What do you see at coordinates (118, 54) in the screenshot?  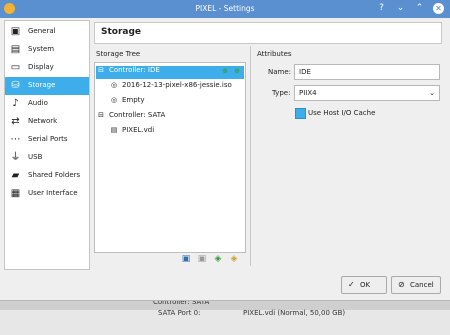 I see `storage-tree-label: Storage Tree` at bounding box center [118, 54].